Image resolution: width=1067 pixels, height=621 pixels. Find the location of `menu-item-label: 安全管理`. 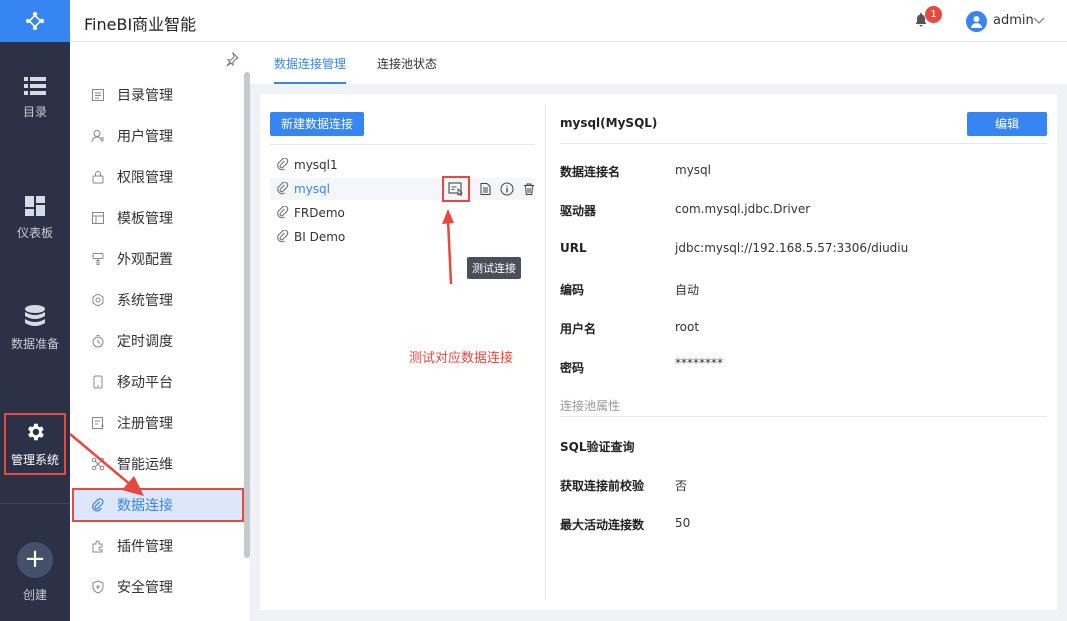

menu-item-label: 安全管理 is located at coordinates (145, 588).